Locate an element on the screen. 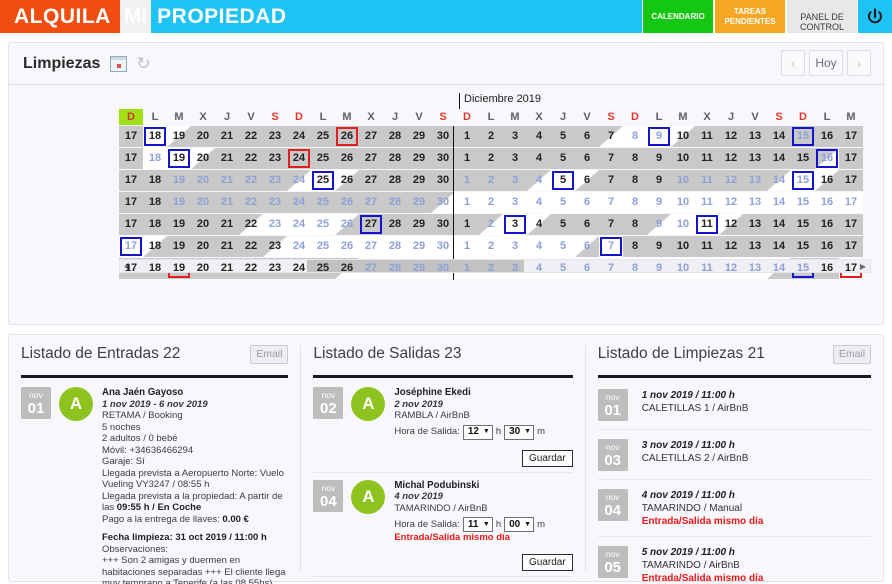  limpiezas-email-button: Email is located at coordinates (852, 354).